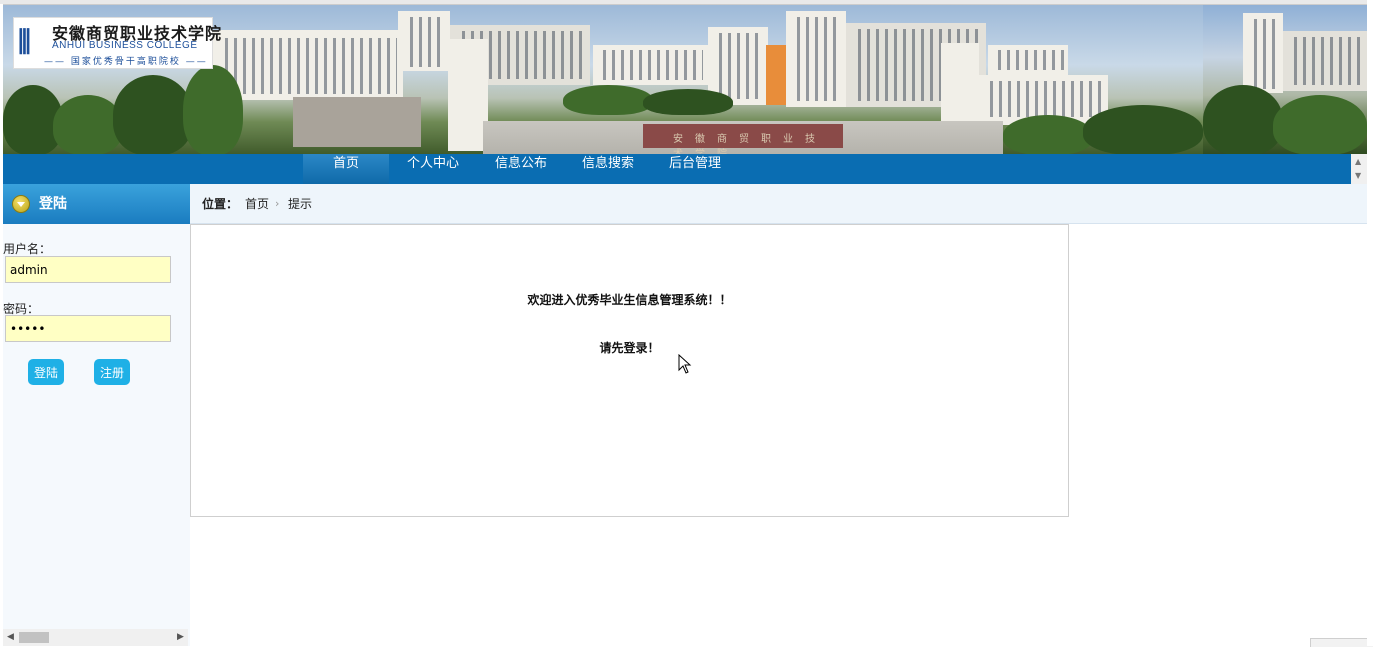 This screenshot has width=1373, height=647. I want to click on gate-pillar, so click(468, 95).